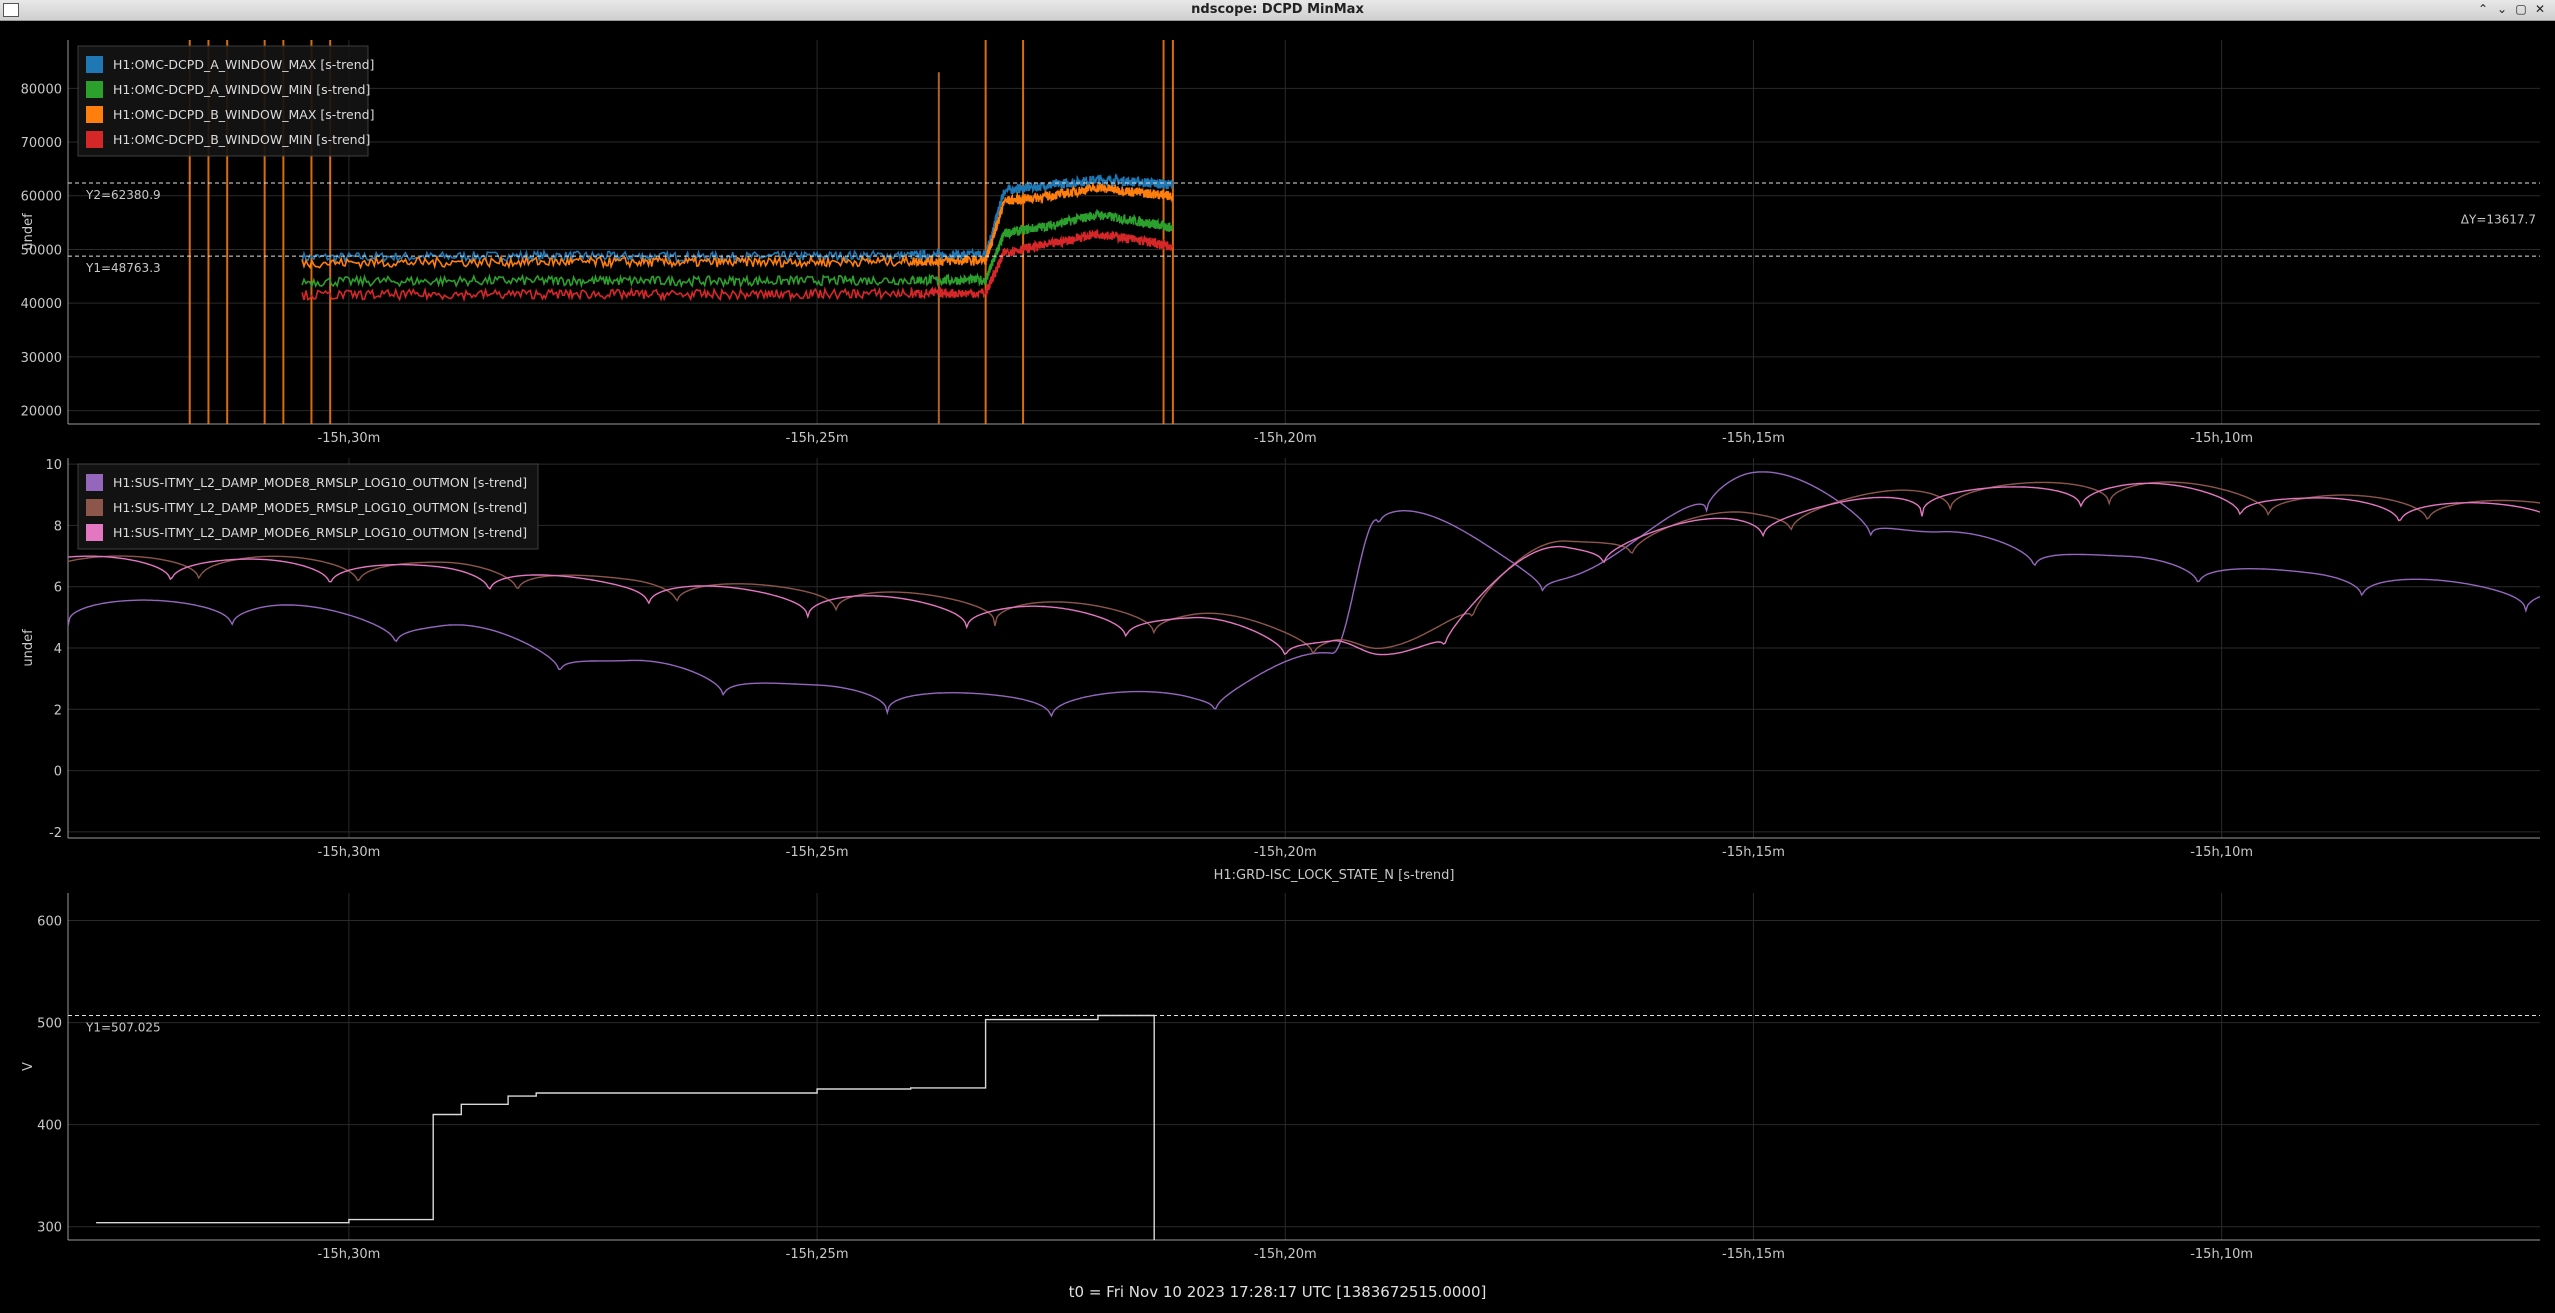  What do you see at coordinates (123, 195) in the screenshot?
I see `y-cursor-label: Y2=62380.9` at bounding box center [123, 195].